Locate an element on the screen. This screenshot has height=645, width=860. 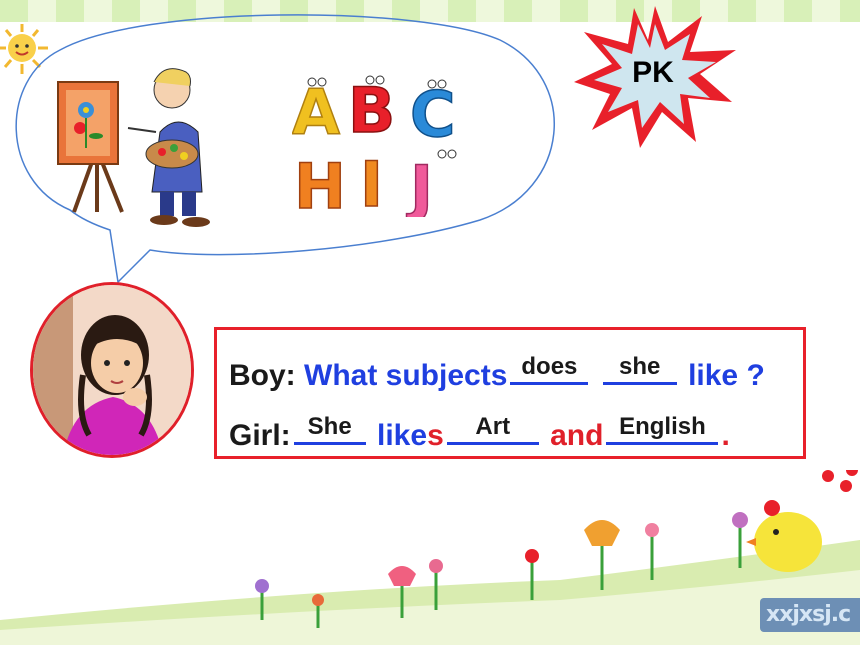
svg-text: H is located at coordinates (320, 183).